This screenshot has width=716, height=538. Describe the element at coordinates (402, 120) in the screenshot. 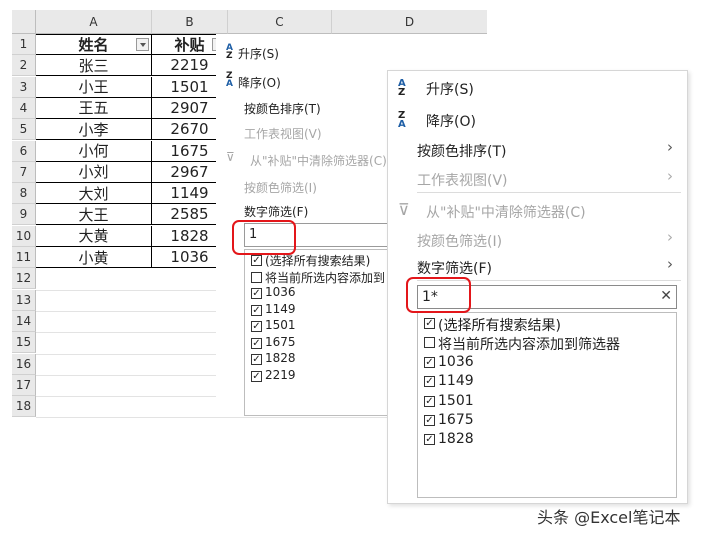

I see `sort-desc-icon-large: ZA` at that location.